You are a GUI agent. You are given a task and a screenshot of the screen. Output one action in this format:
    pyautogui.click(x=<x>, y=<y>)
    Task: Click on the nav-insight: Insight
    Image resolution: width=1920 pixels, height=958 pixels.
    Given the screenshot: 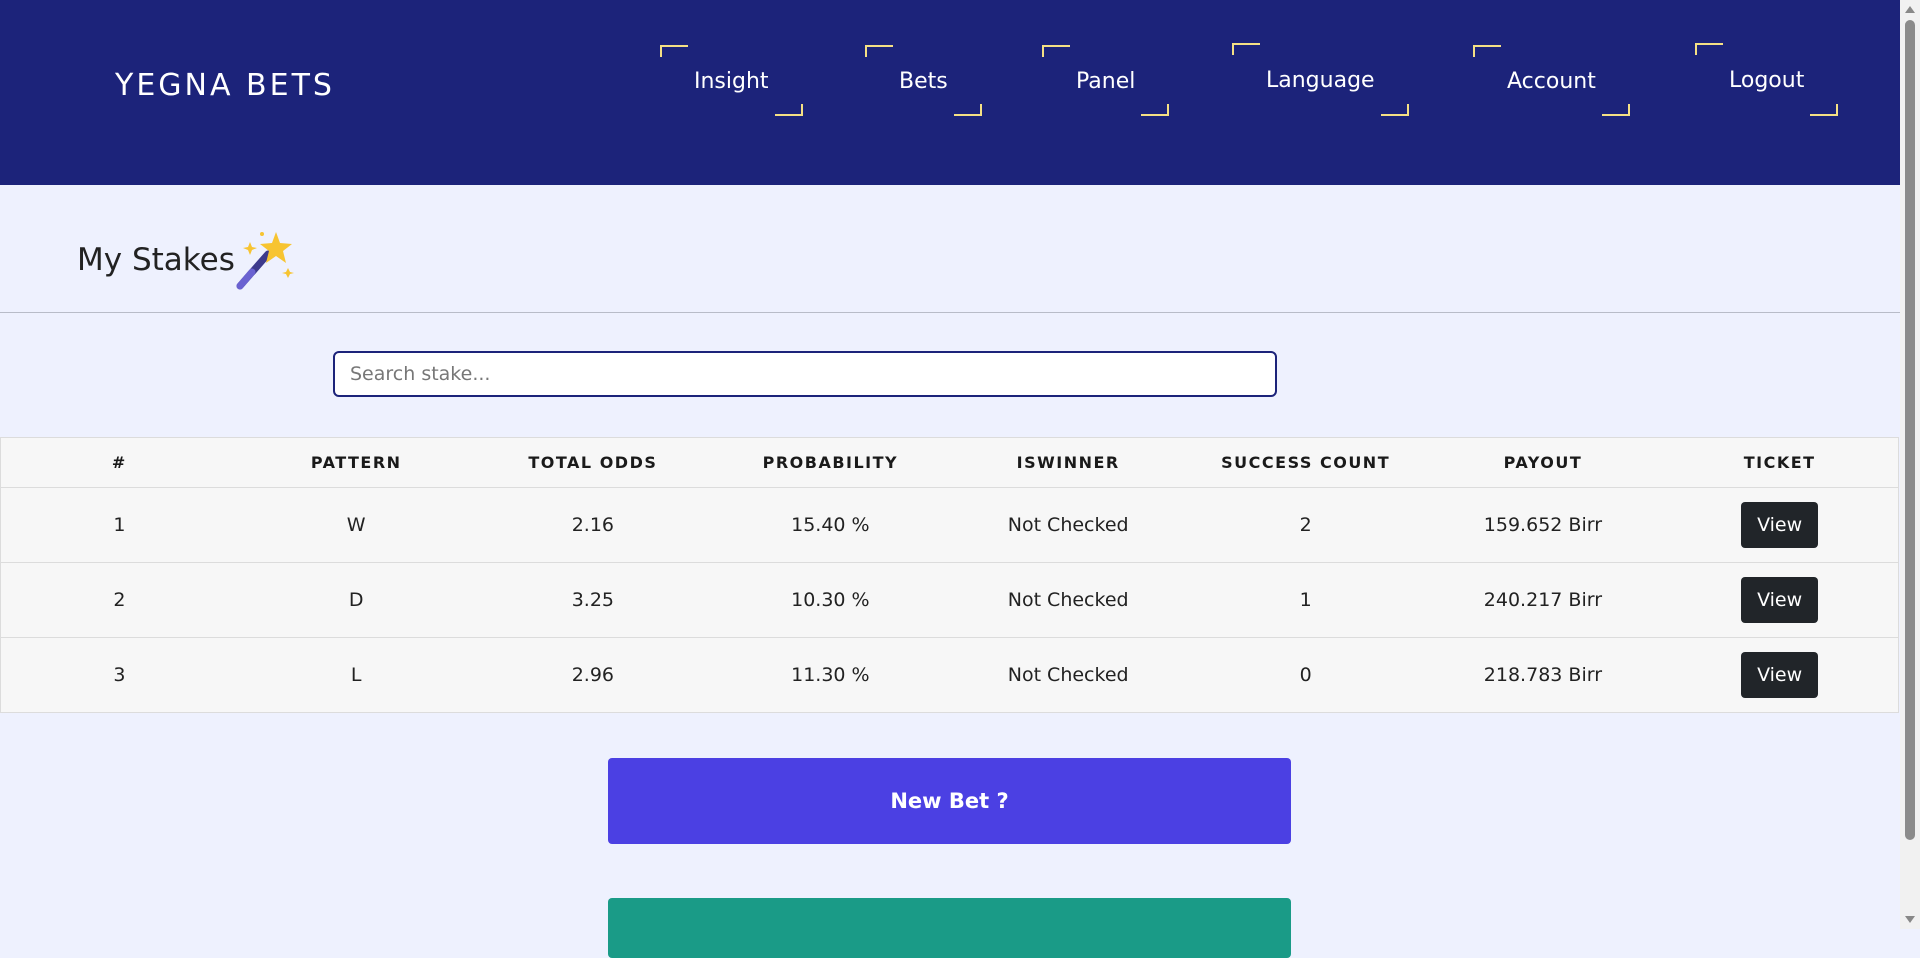 What is the action you would take?
    pyautogui.click(x=731, y=80)
    